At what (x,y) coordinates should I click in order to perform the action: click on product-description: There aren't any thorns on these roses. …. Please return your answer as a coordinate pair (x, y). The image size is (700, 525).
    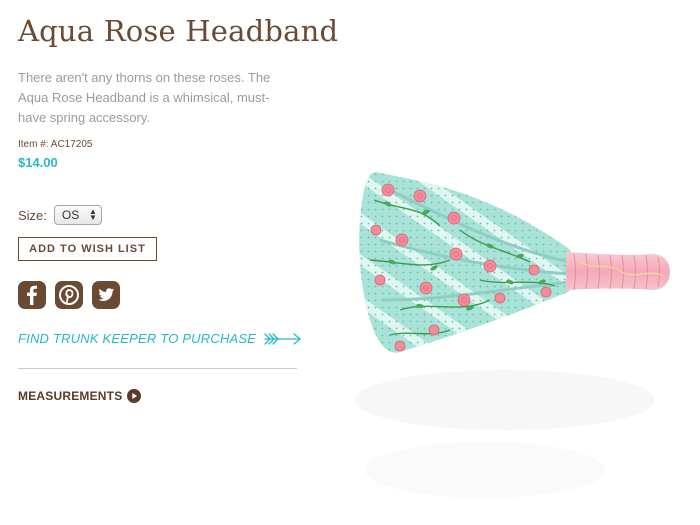
    Looking at the image, I should click on (144, 97).